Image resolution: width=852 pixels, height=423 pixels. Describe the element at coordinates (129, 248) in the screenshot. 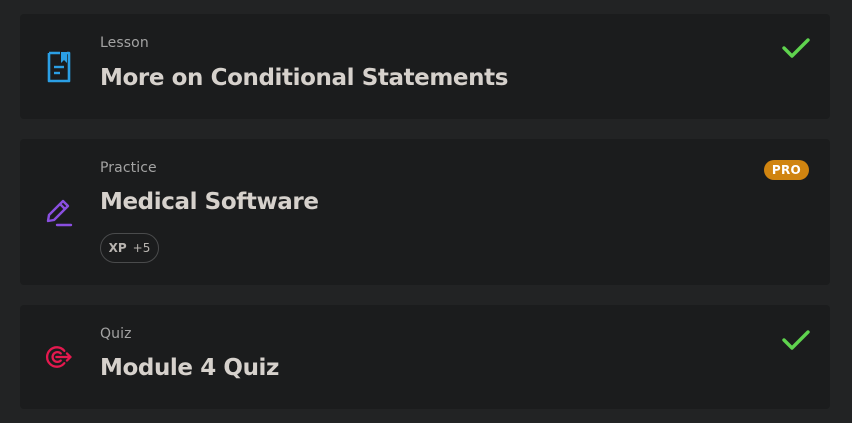

I see `xp-reward-pill: XP +5` at that location.